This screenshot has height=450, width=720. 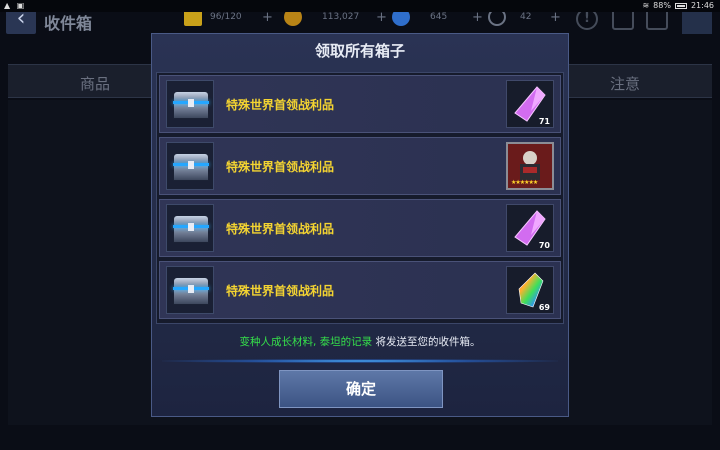 What do you see at coordinates (360, 6) in the screenshot?
I see `system-status-bar: ▲ ▣ ≋ 88% 21:46` at bounding box center [360, 6].